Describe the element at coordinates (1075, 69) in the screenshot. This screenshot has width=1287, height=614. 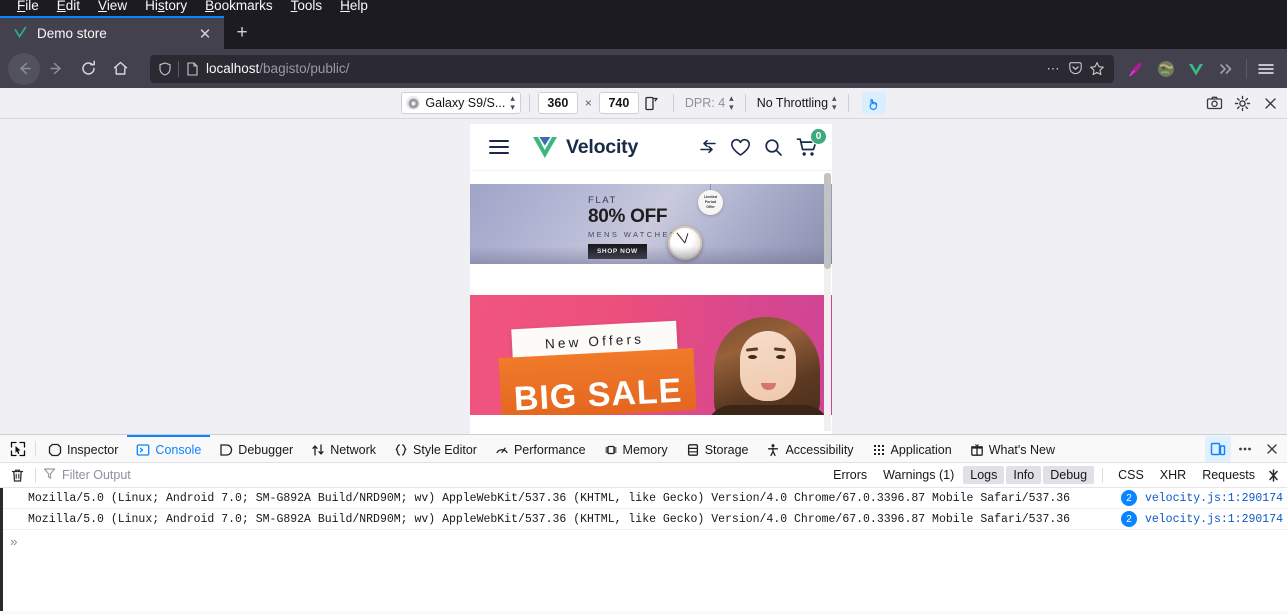
I see `save-to-pocket-icon` at that location.